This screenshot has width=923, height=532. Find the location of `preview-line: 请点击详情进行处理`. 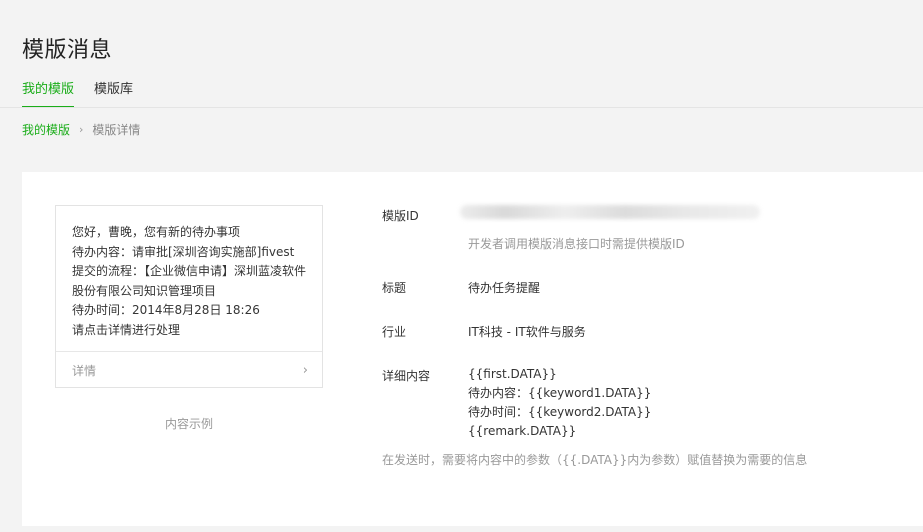

preview-line: 请点击详情进行处理 is located at coordinates (126, 329).